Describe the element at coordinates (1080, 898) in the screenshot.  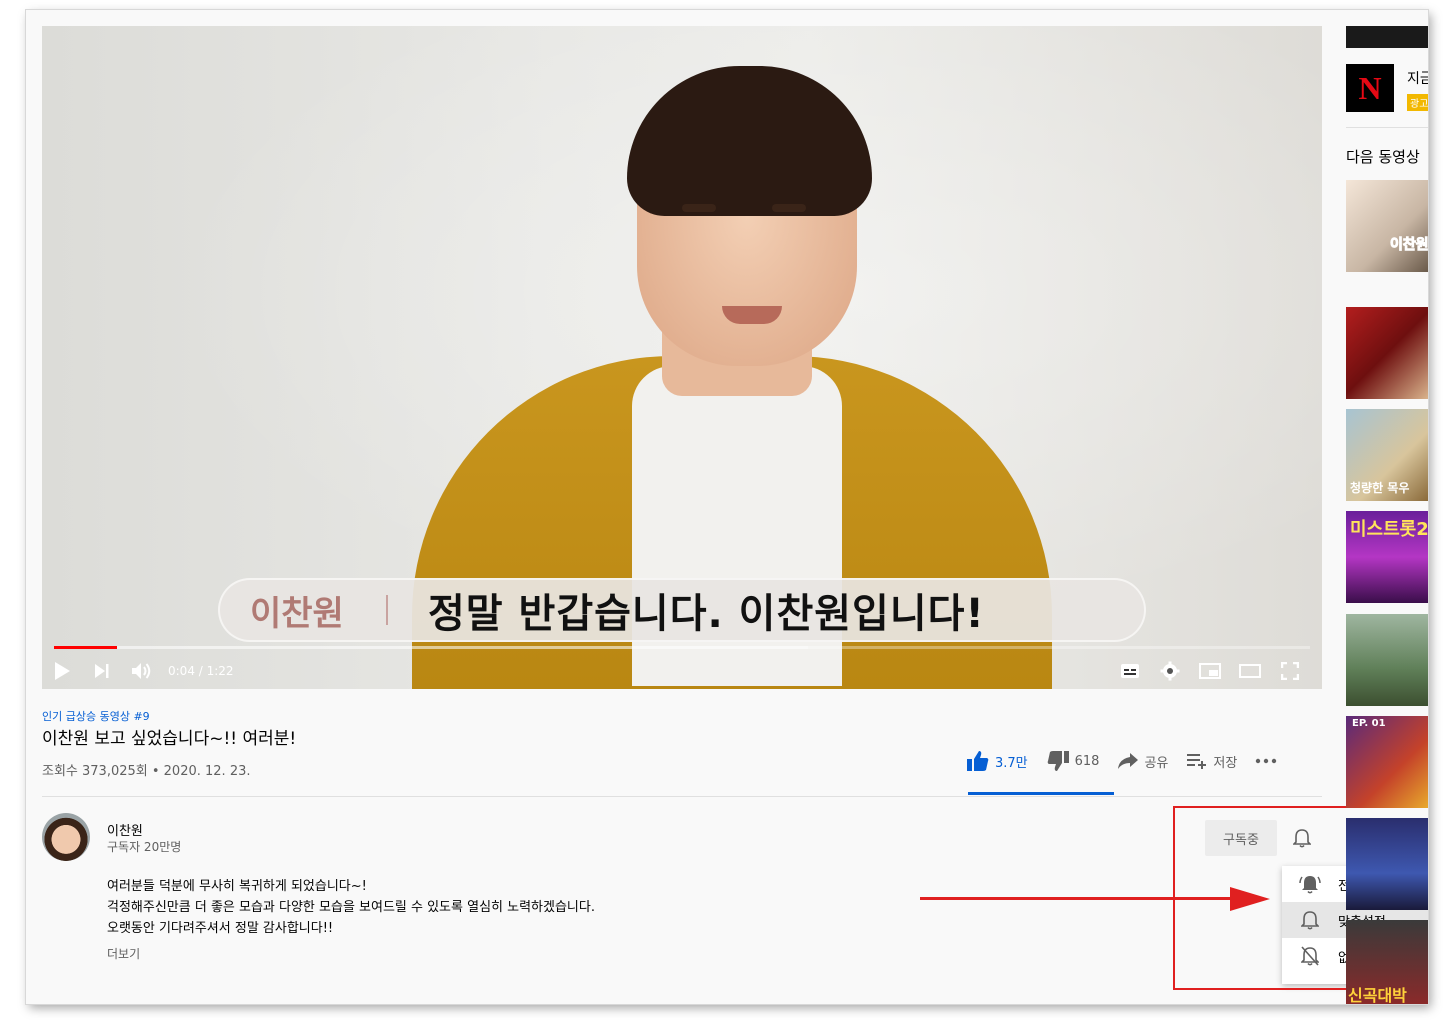
I see `annotation-arrow-line` at that location.